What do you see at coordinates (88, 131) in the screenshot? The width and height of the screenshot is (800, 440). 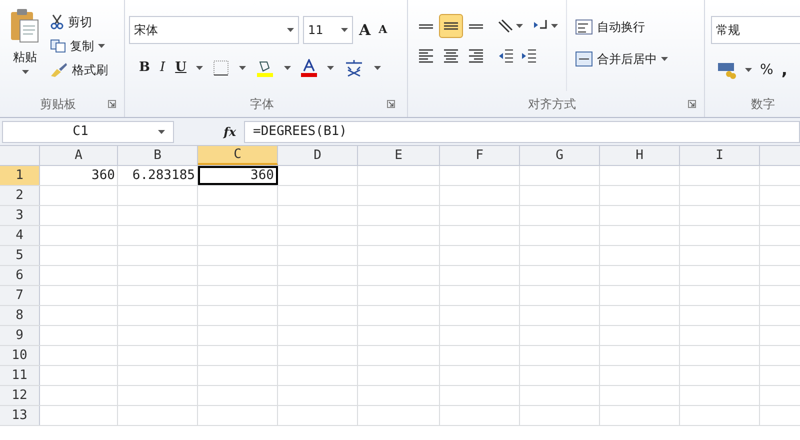 I see `name-box: C1` at bounding box center [88, 131].